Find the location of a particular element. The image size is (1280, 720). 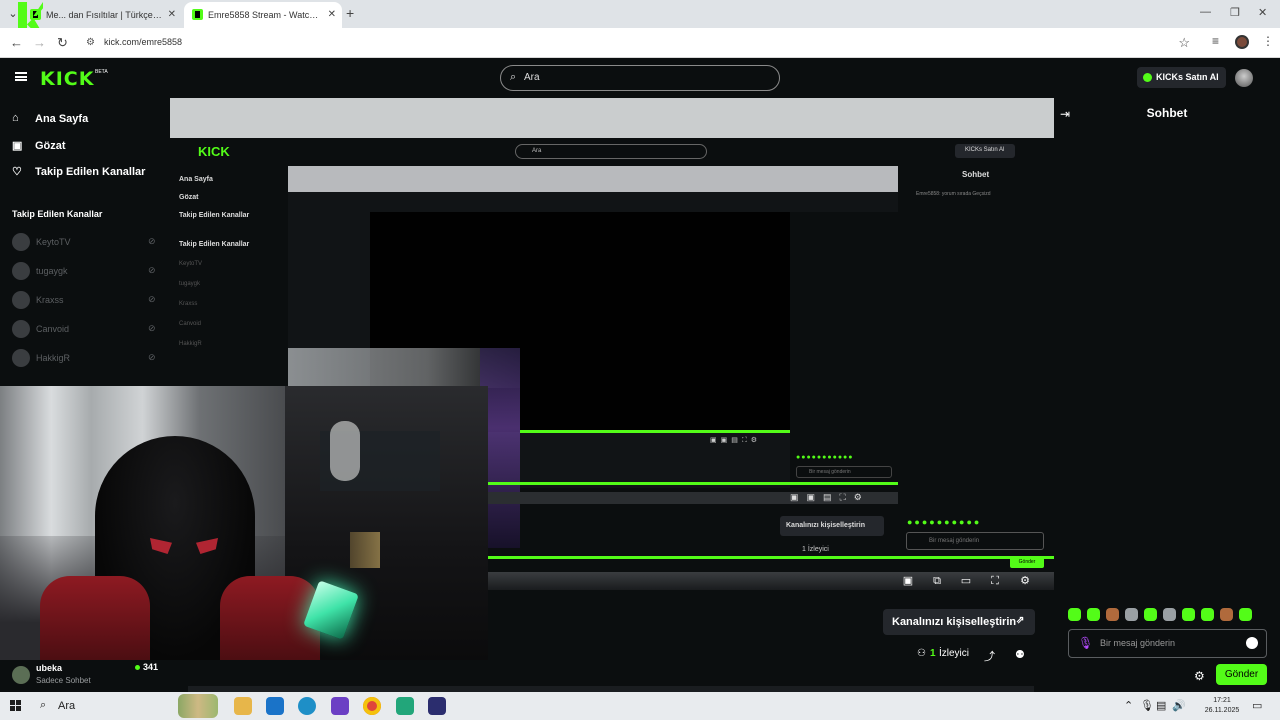

streamer-category: Sadece Sohbet is located at coordinates (63, 680).